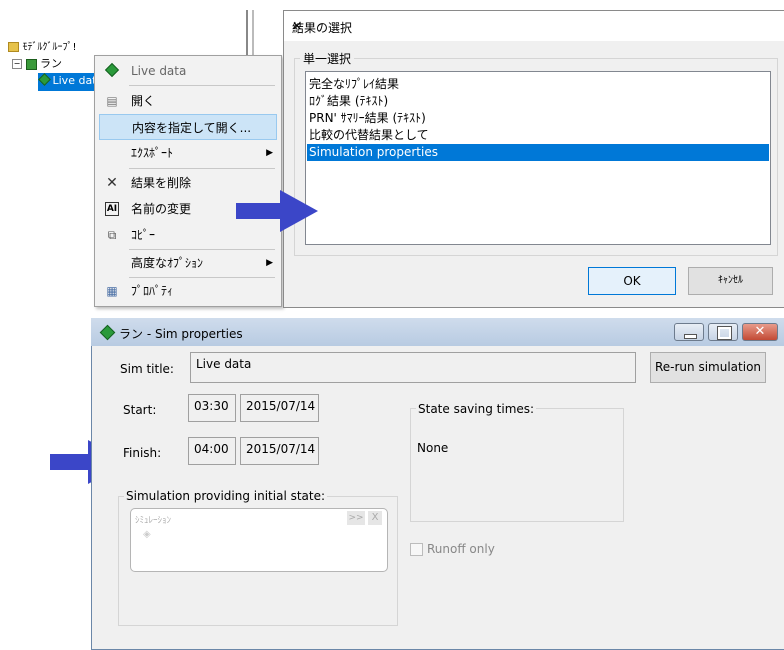  I want to click on minimize-button, so click(689, 332).